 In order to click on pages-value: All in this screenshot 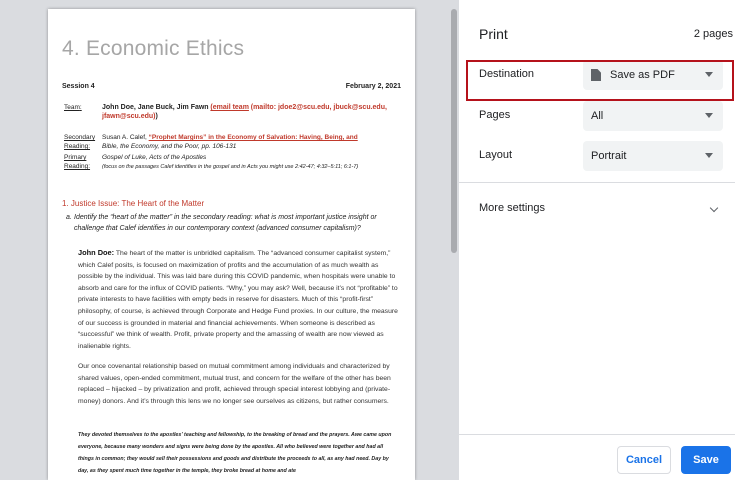, I will do `click(597, 116)`.